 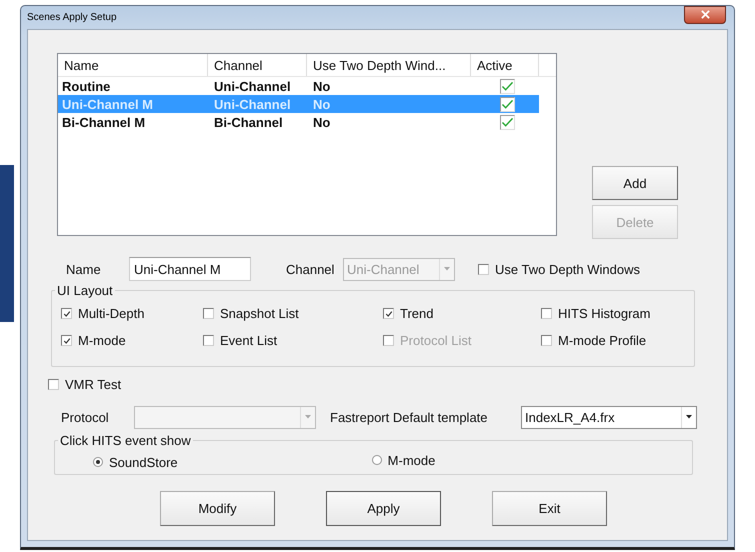 What do you see at coordinates (609, 417) in the screenshot?
I see `template-dropdown: IndexLR_A4.frx` at bounding box center [609, 417].